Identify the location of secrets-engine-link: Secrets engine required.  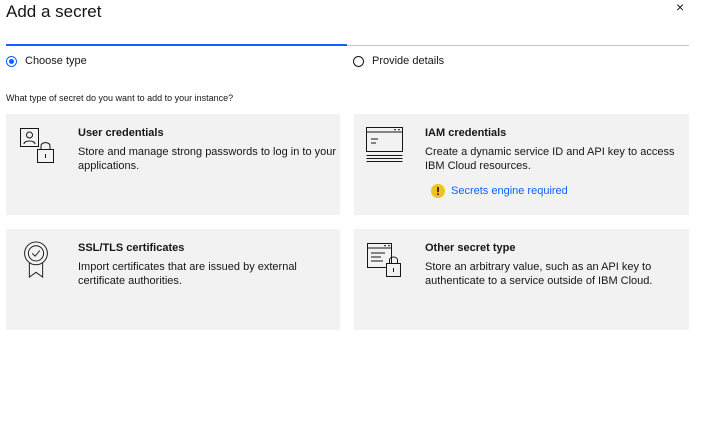
(509, 191).